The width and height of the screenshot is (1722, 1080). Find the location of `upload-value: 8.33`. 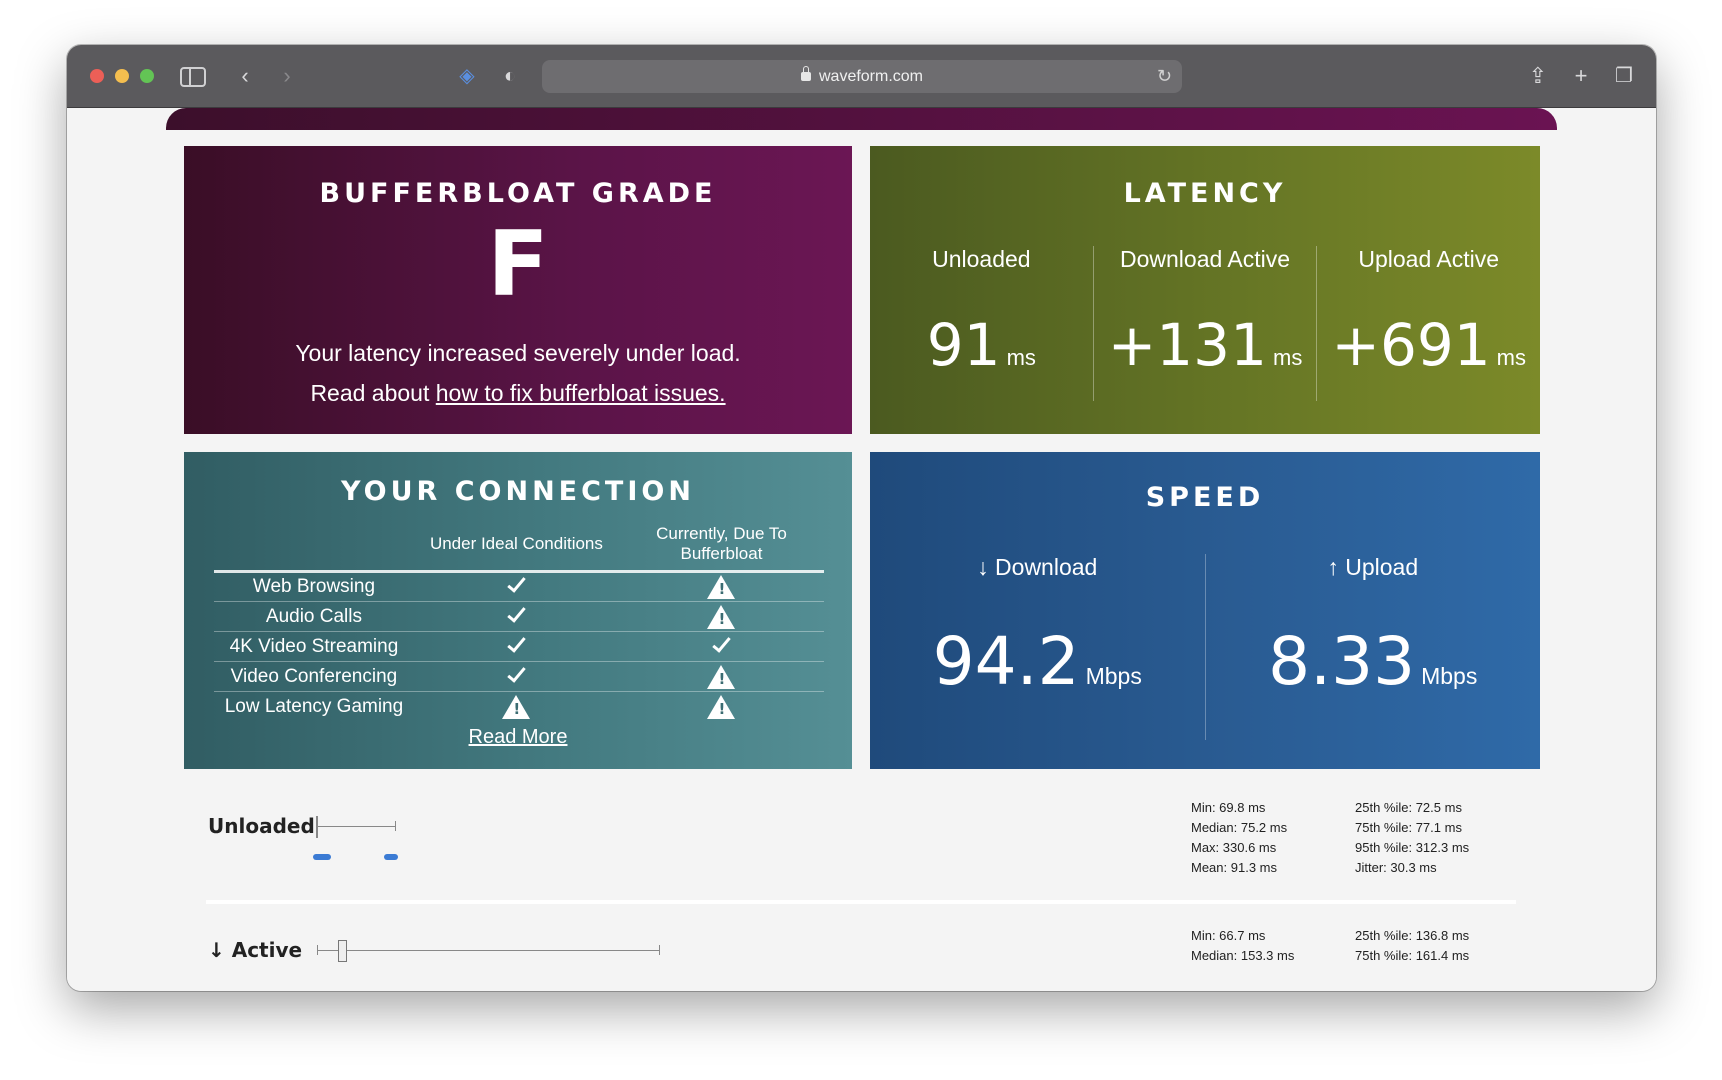

upload-value: 8.33 is located at coordinates (1342, 661).